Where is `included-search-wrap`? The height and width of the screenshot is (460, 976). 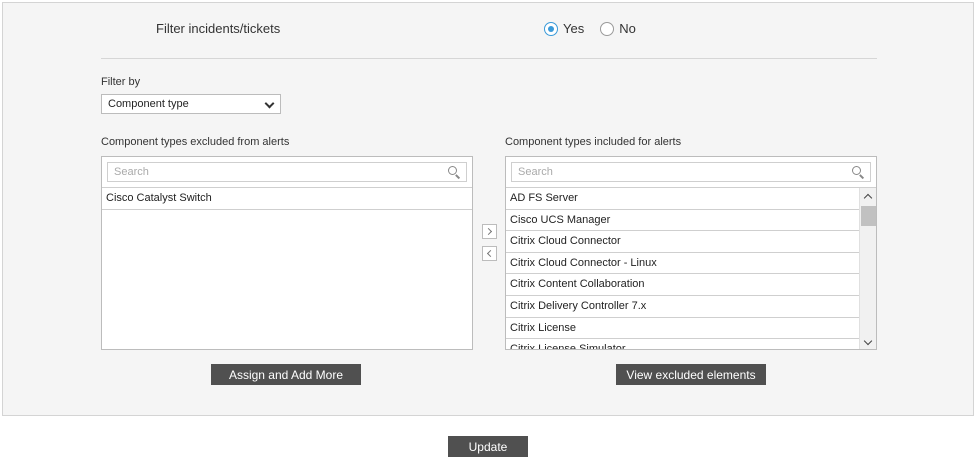 included-search-wrap is located at coordinates (691, 172).